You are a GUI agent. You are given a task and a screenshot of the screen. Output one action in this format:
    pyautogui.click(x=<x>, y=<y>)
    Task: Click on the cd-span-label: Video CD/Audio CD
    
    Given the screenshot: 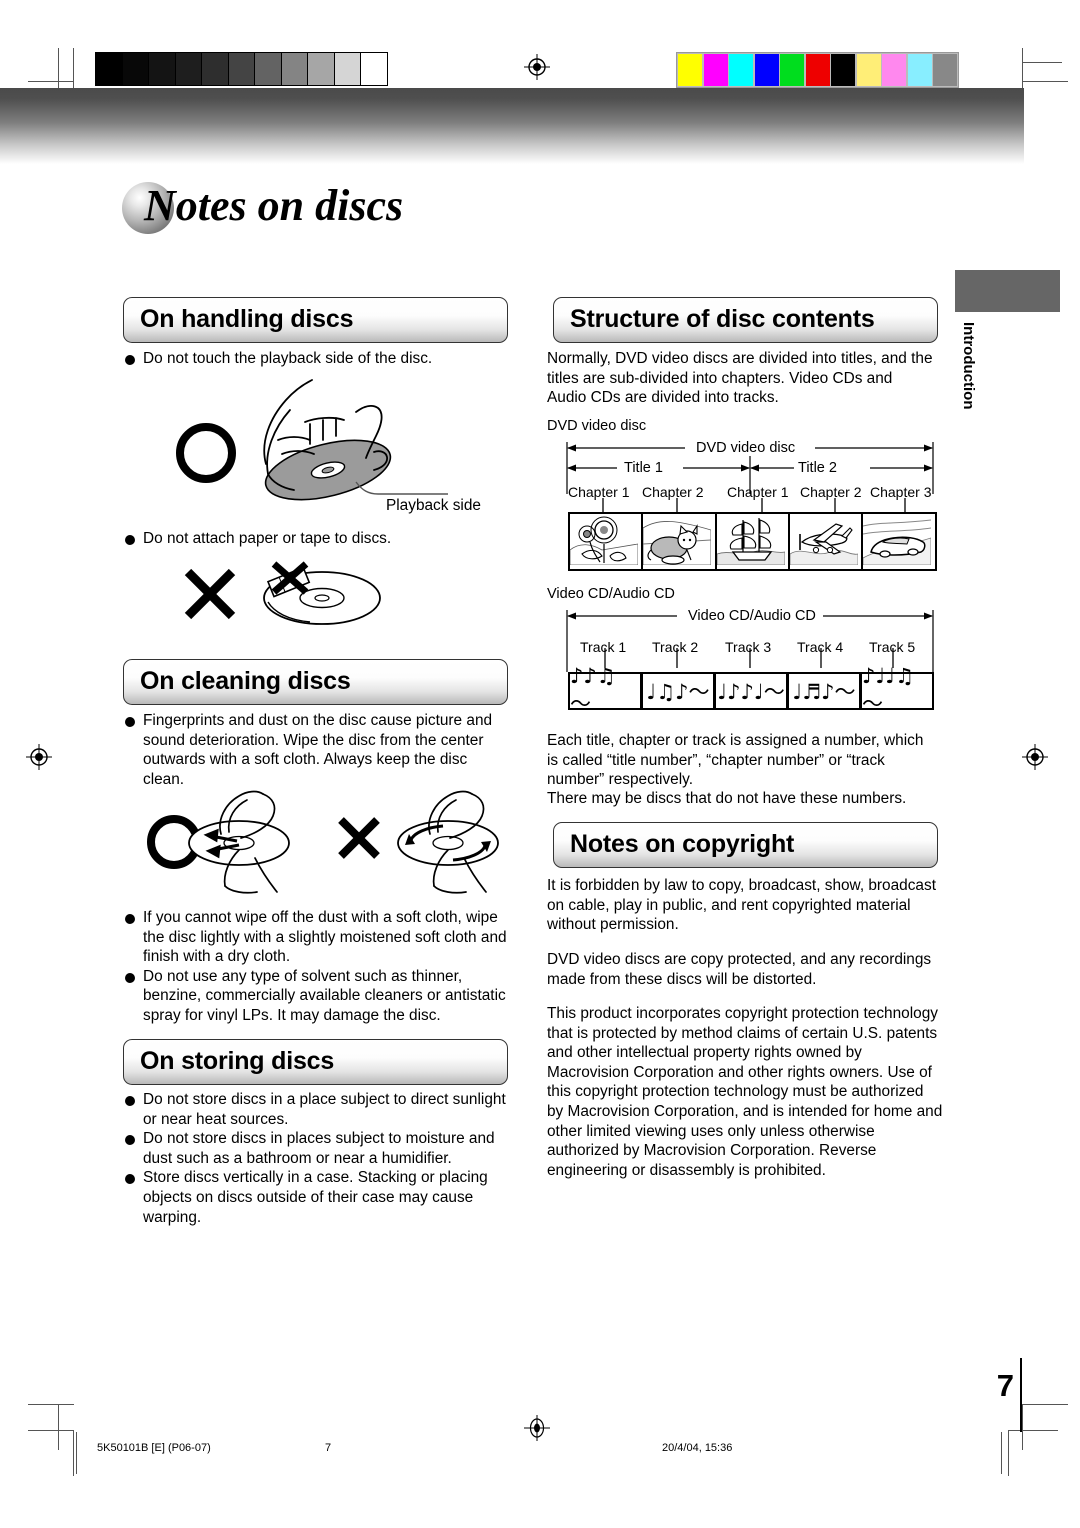 What is the action you would take?
    pyautogui.click(x=752, y=616)
    